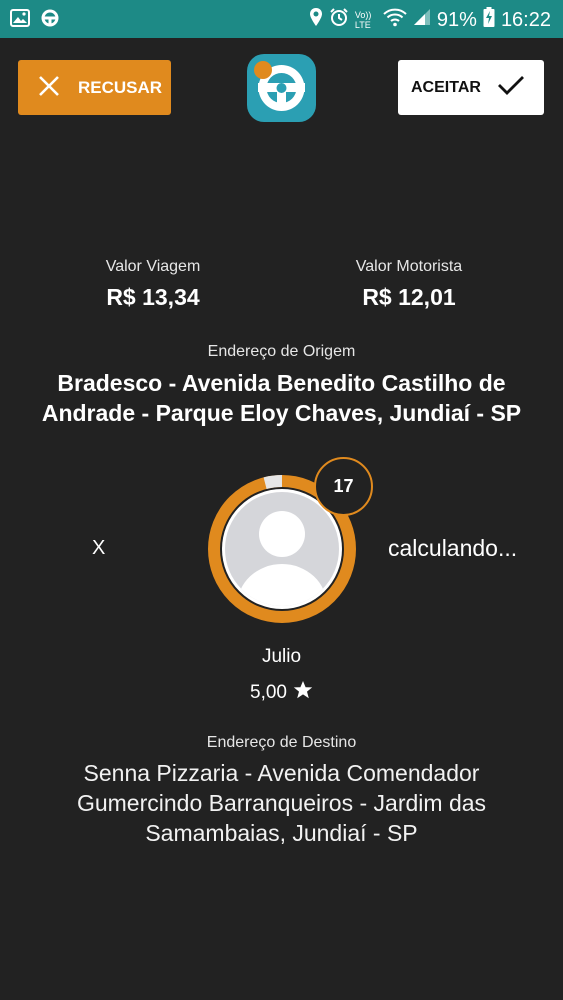 The width and height of the screenshot is (563, 1000). What do you see at coordinates (395, 20) in the screenshot?
I see `wifi-icon` at bounding box center [395, 20].